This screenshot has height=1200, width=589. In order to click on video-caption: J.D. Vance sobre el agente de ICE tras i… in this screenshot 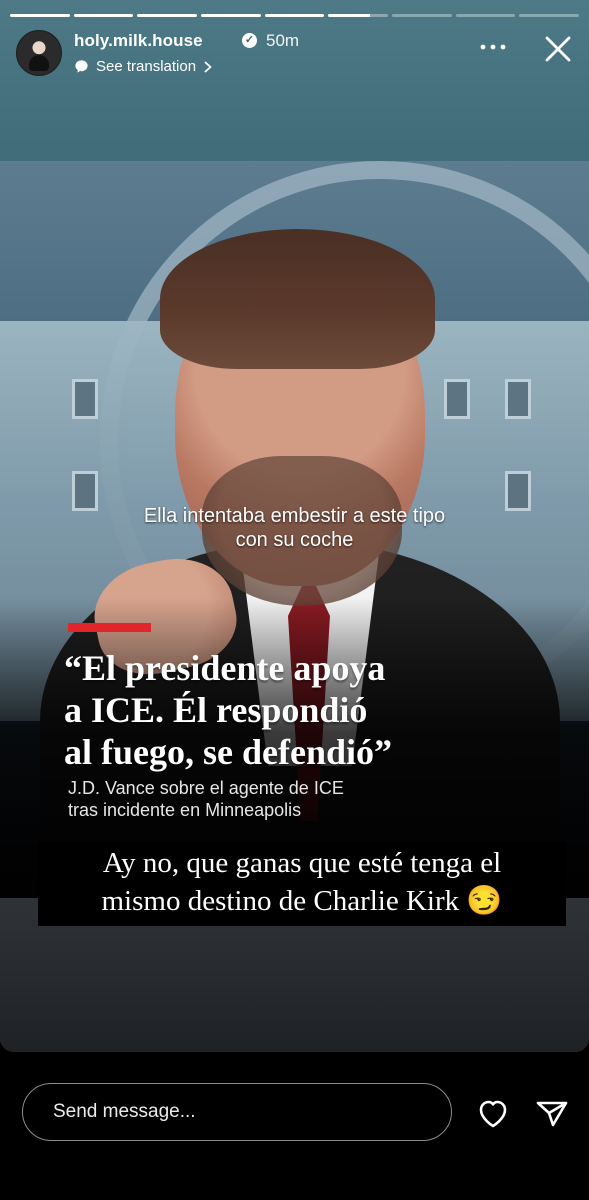, I will do `click(206, 799)`.